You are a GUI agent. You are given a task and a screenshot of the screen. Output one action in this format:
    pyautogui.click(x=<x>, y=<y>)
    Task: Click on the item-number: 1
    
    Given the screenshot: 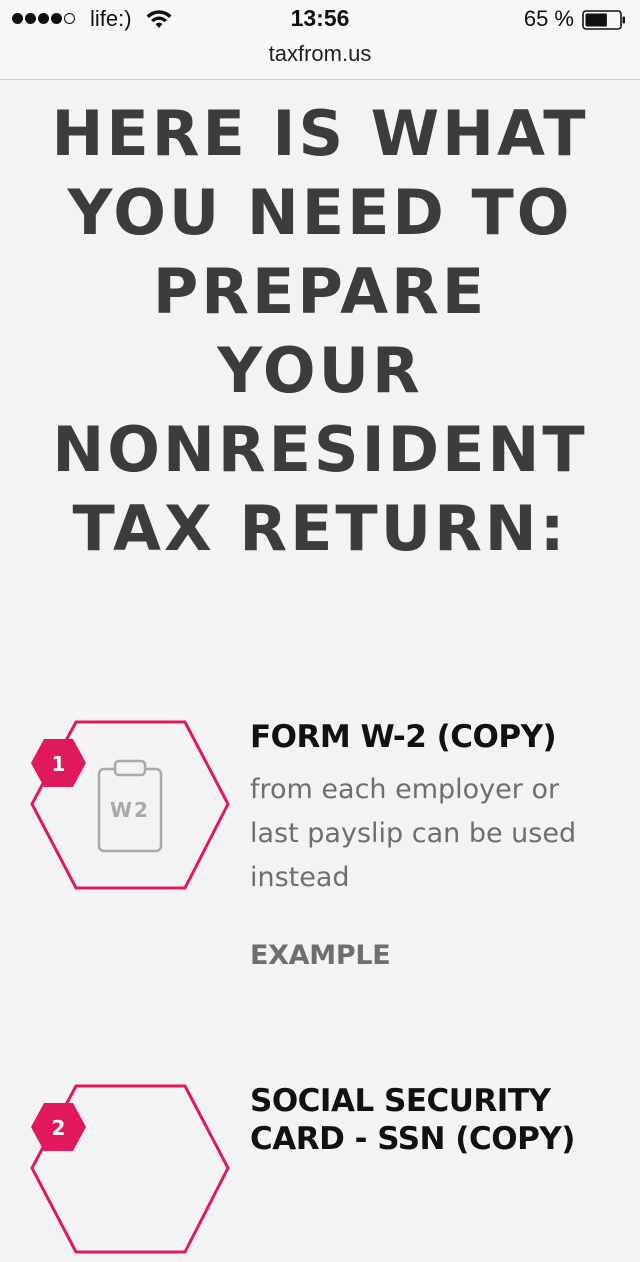 What is the action you would take?
    pyautogui.click(x=59, y=764)
    